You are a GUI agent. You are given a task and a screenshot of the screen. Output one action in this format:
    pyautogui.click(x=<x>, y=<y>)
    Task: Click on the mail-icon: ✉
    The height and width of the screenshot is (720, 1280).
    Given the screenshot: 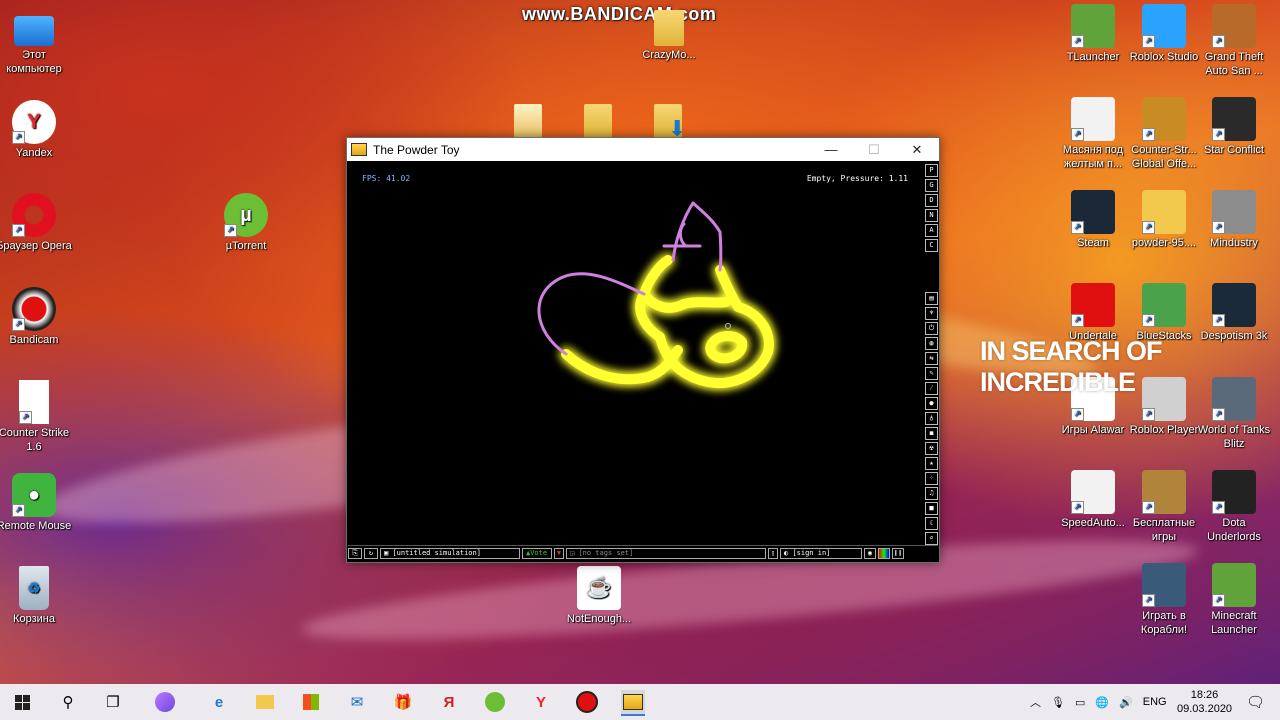 What is the action you would take?
    pyautogui.click(x=357, y=702)
    